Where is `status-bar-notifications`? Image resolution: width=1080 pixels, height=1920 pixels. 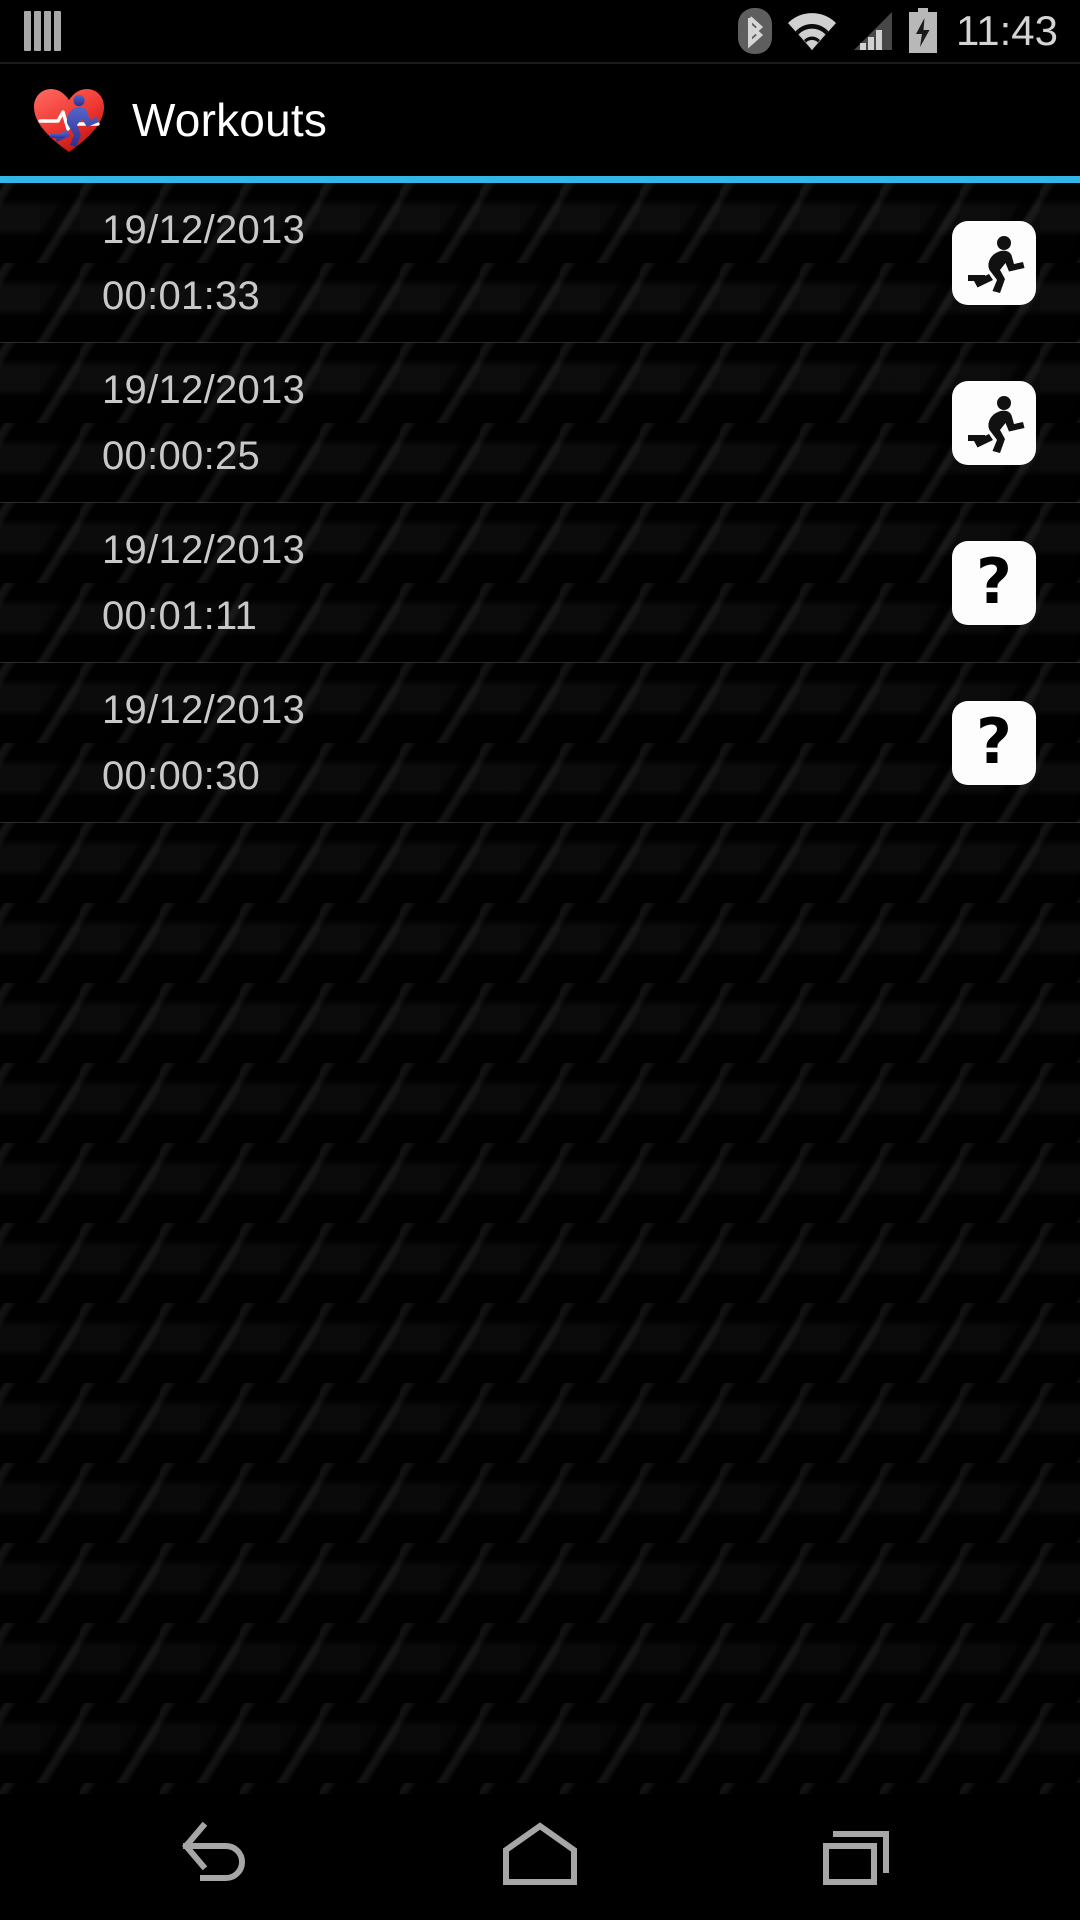 status-bar-notifications is located at coordinates (42, 31).